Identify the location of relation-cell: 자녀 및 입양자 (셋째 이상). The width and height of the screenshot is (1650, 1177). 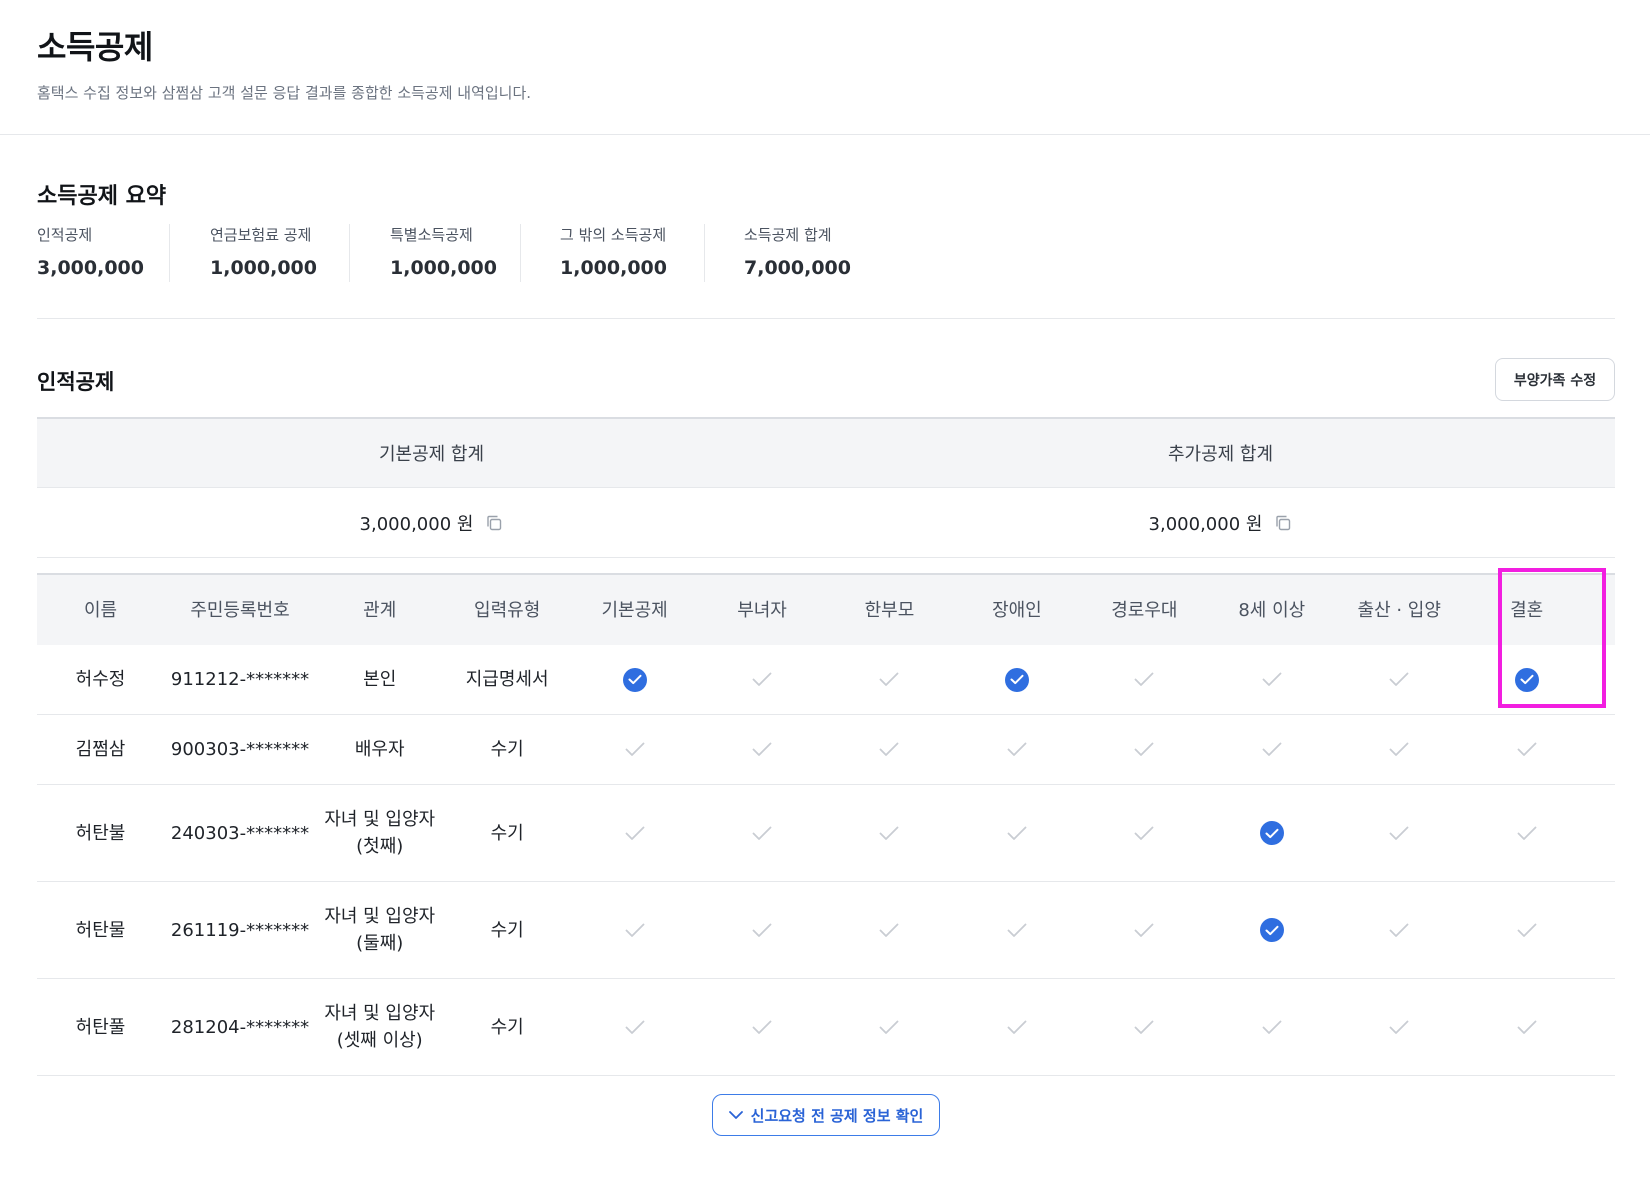
(379, 1027).